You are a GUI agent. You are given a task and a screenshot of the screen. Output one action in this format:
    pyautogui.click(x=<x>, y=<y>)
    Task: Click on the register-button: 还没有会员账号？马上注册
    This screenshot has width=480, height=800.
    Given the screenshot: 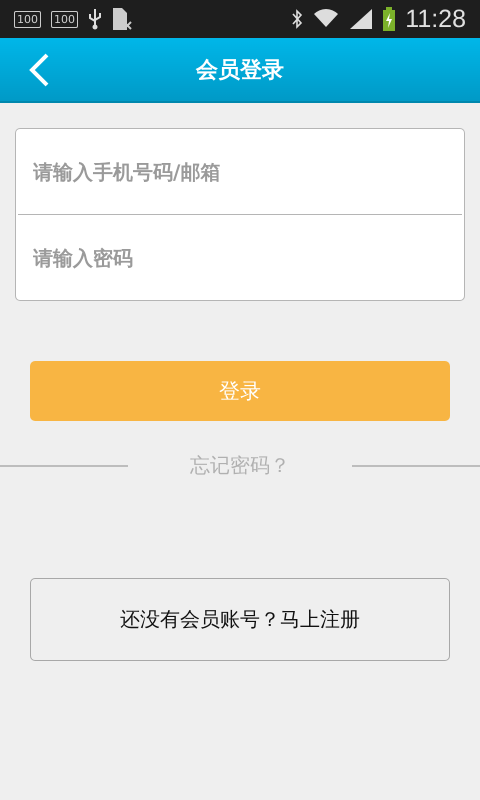 What is the action you would take?
    pyautogui.click(x=240, y=619)
    